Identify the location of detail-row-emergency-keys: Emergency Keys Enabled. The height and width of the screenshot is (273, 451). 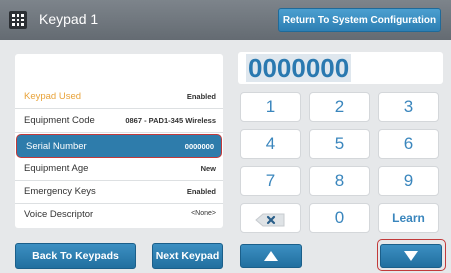
(119, 192).